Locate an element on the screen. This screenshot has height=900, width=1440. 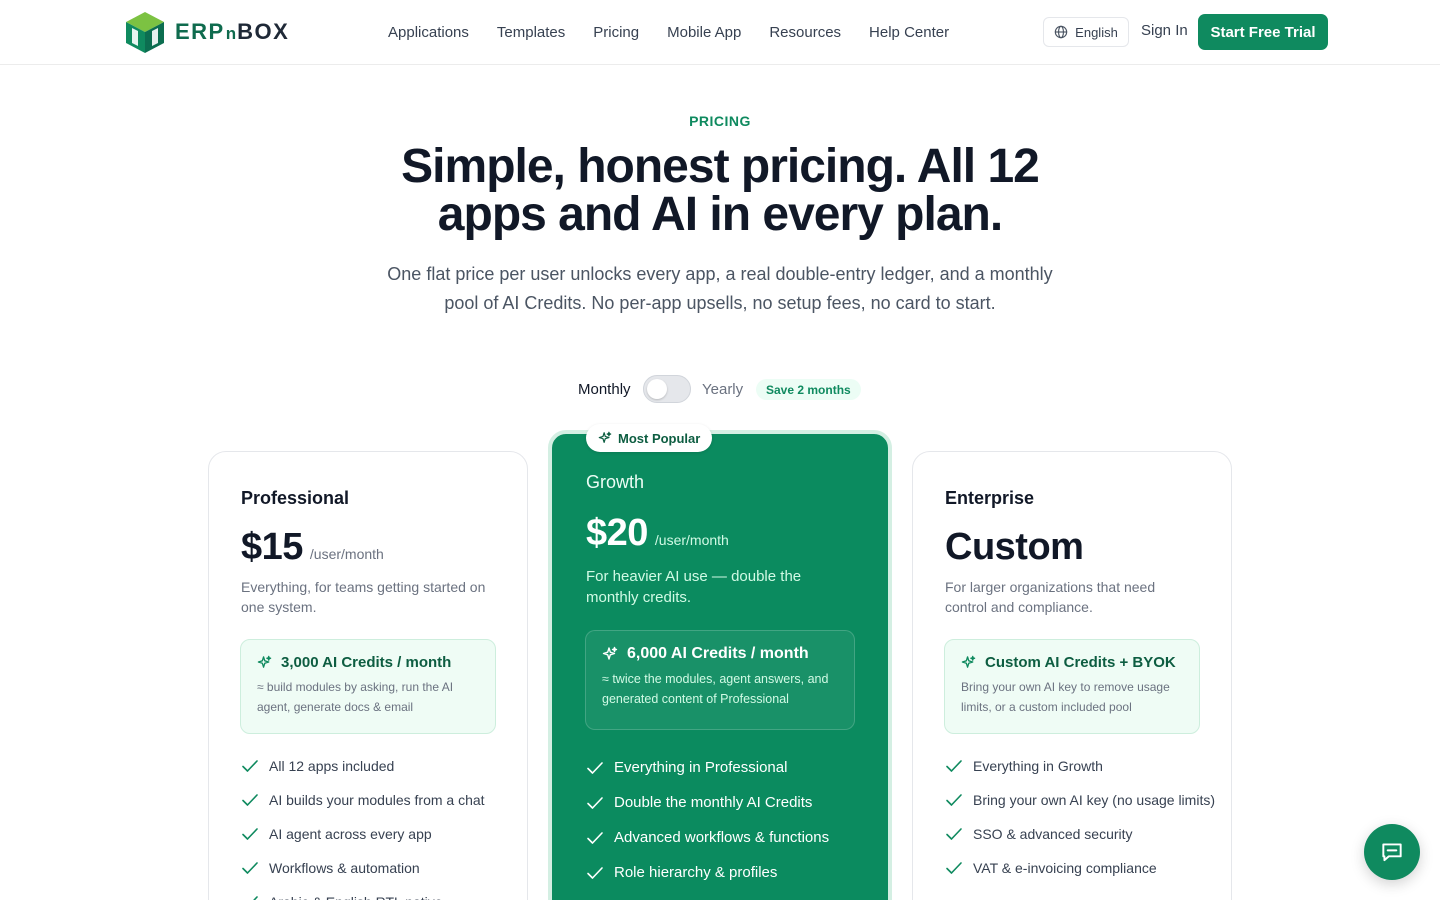
feature-text: VAT & e-invoicing compliance is located at coordinates (1065, 868).